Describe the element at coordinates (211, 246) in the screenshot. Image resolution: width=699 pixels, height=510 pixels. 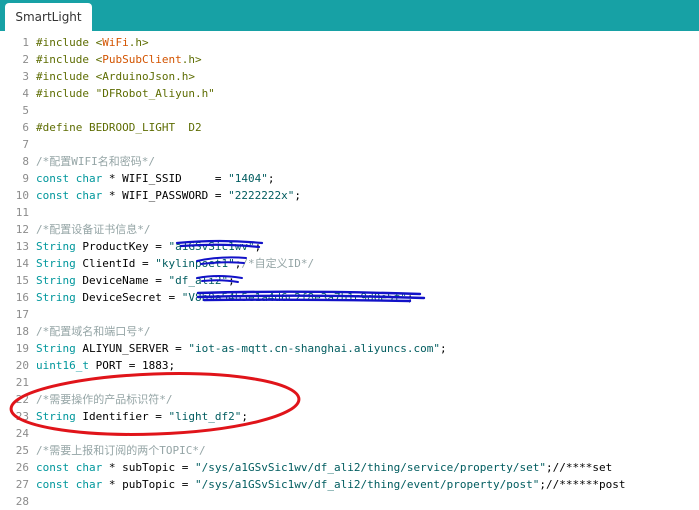
I see `code-token: "a1GSvSic1wv"` at that location.